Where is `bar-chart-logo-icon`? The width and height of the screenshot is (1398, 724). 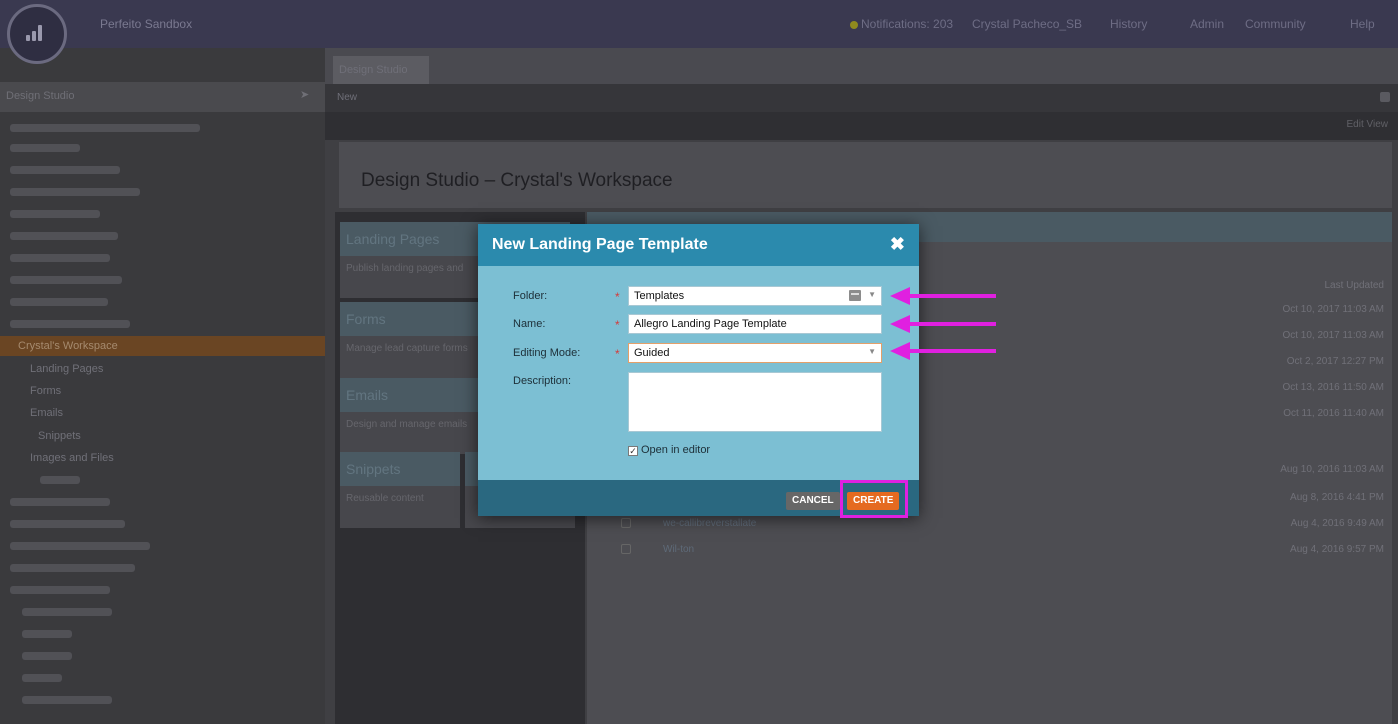
bar-chart-logo-icon is located at coordinates (37, 33).